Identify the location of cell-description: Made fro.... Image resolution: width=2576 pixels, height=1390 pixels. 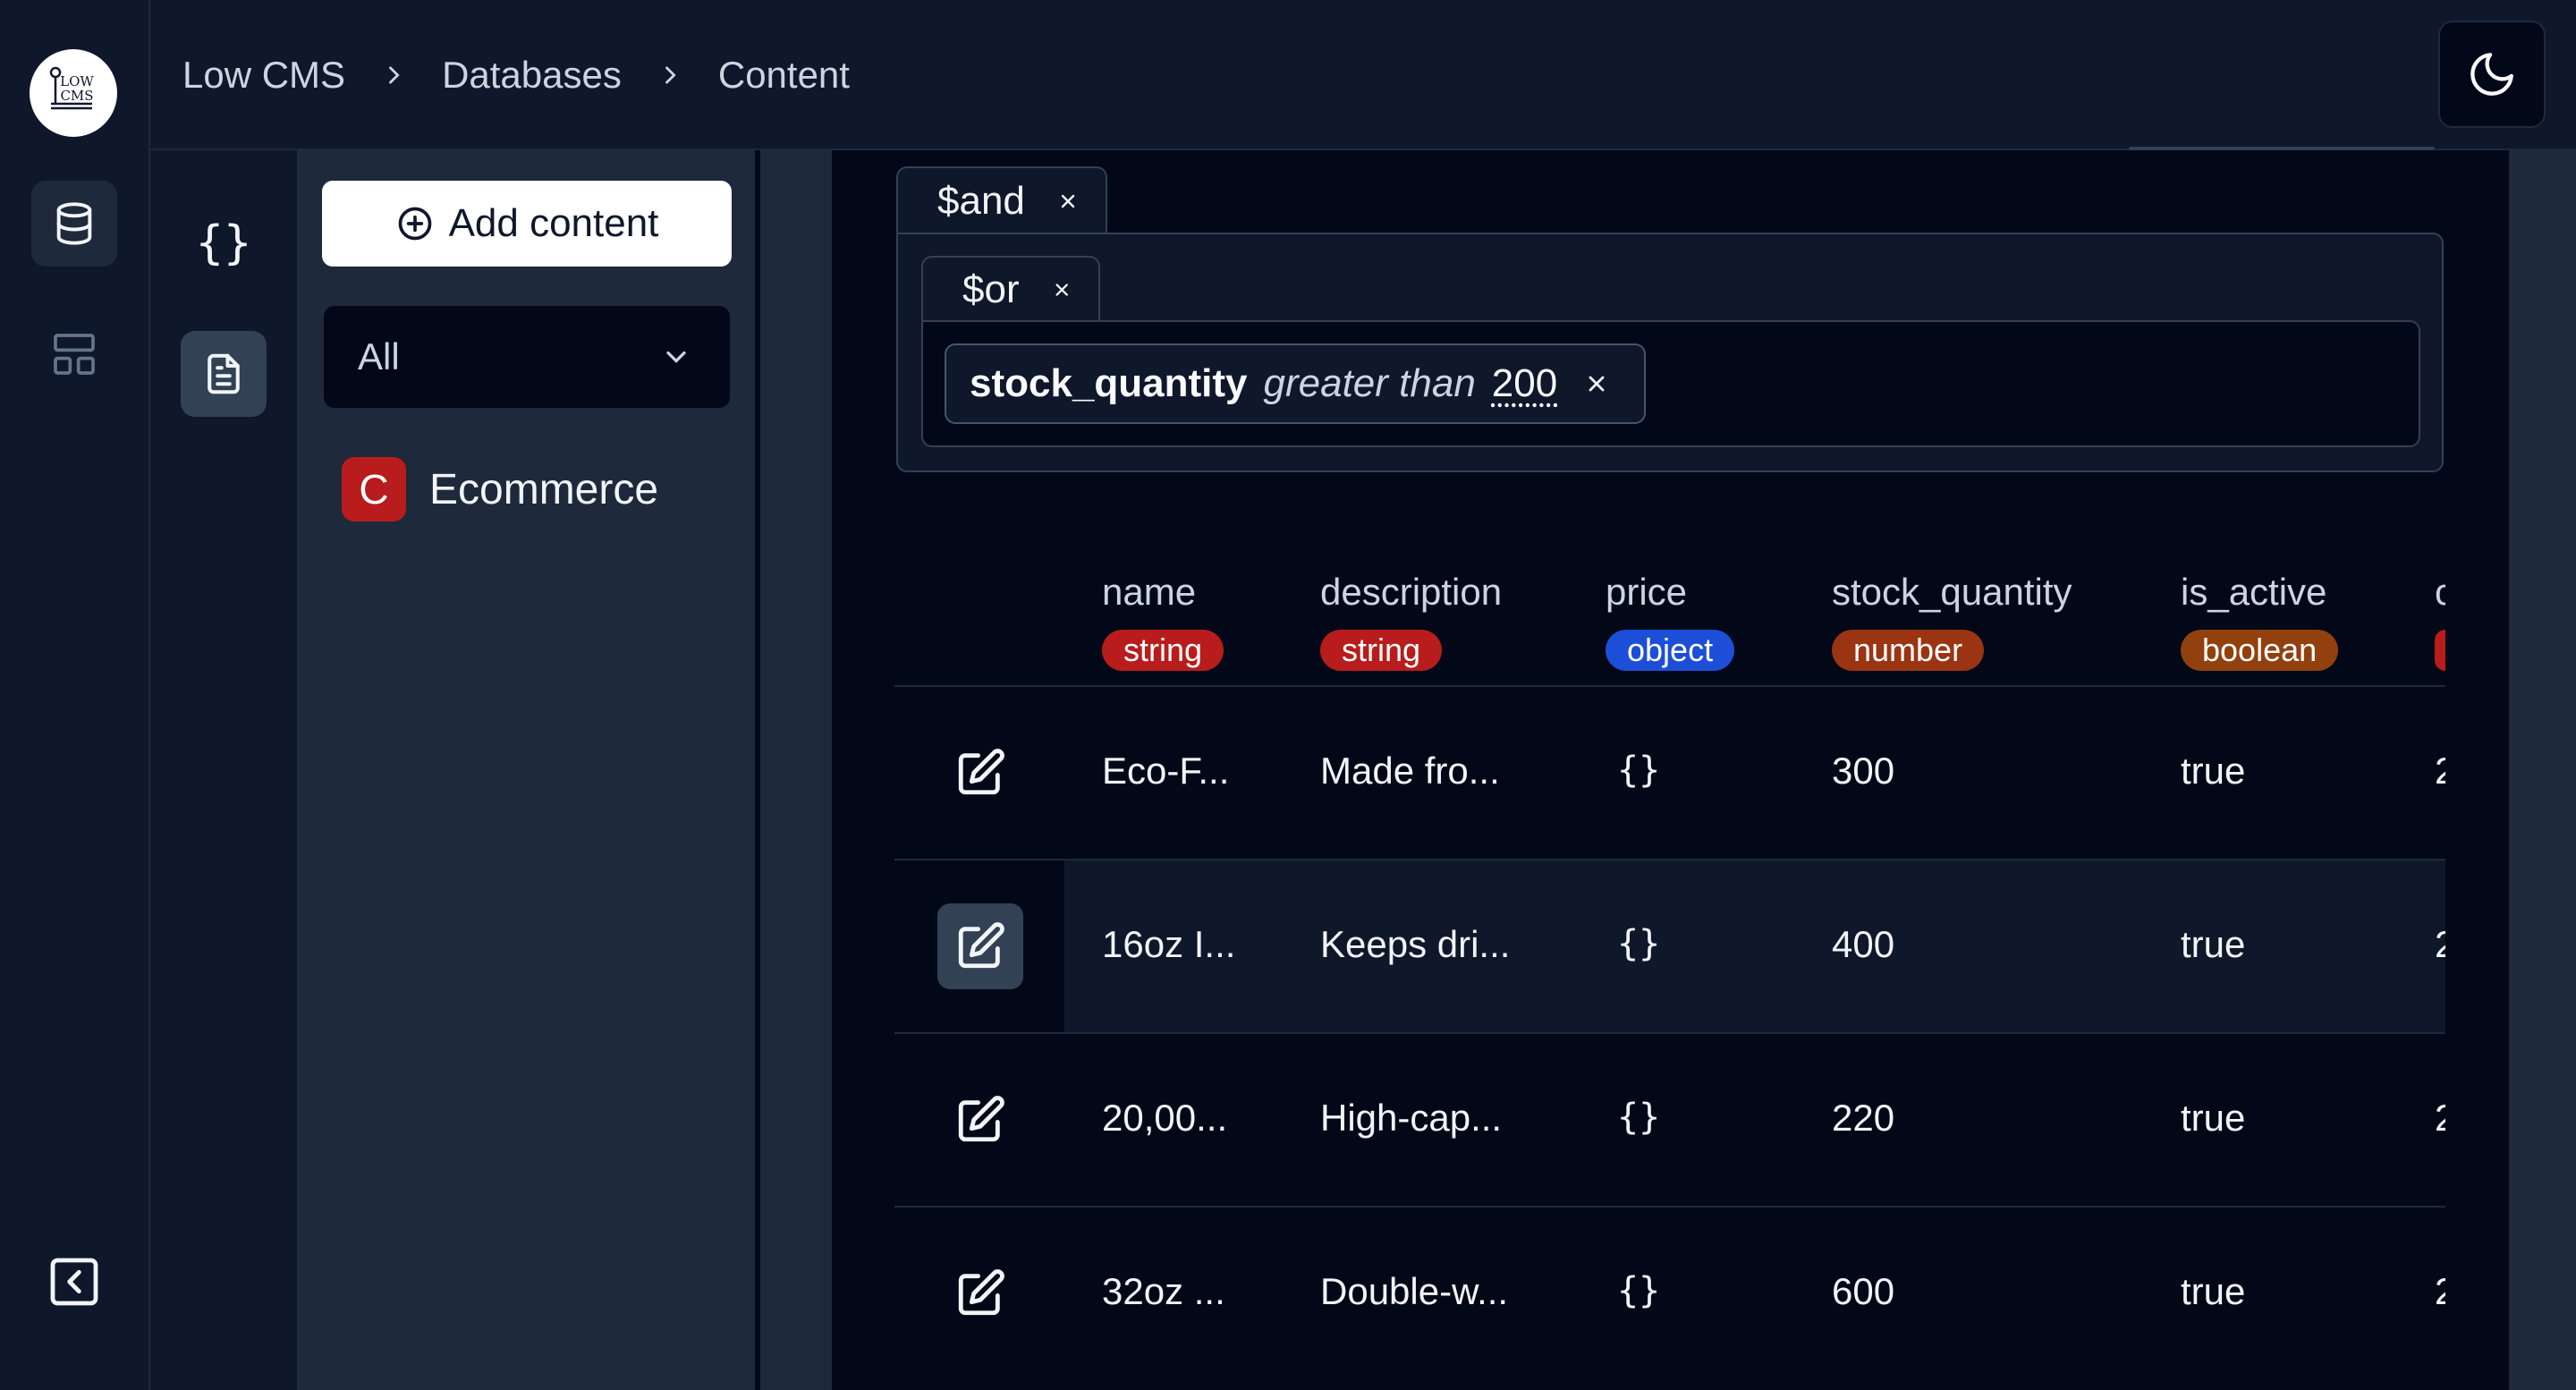
(1410, 771).